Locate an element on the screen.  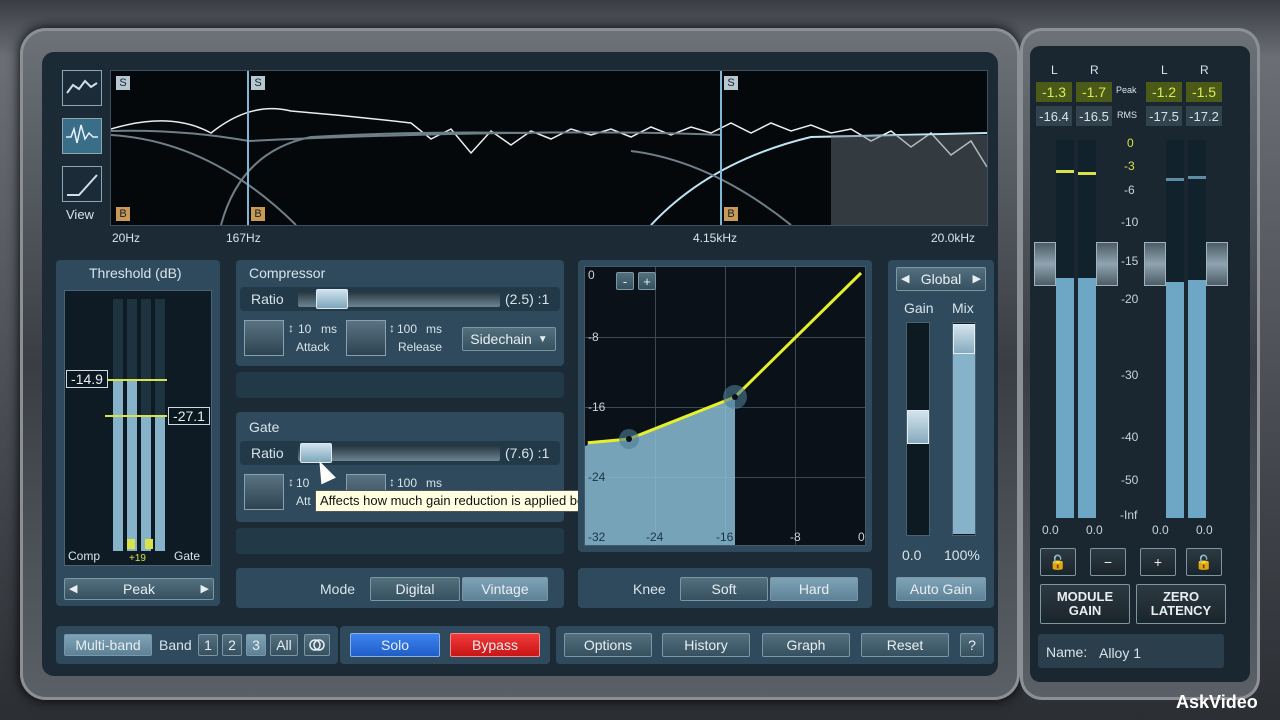
graph-y-label-0: 0 is located at coordinates (591, 275).